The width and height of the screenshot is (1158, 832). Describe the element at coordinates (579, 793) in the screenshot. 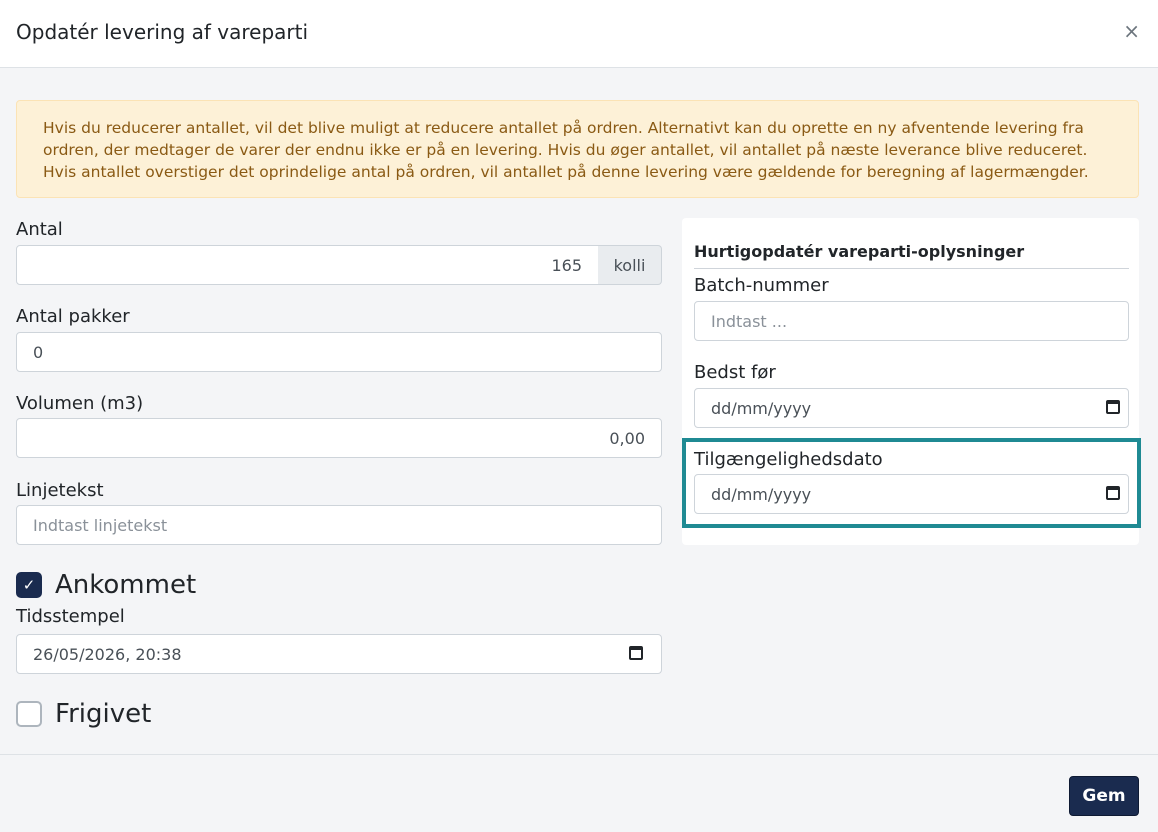

I see `modal-footer: Gem` at that location.